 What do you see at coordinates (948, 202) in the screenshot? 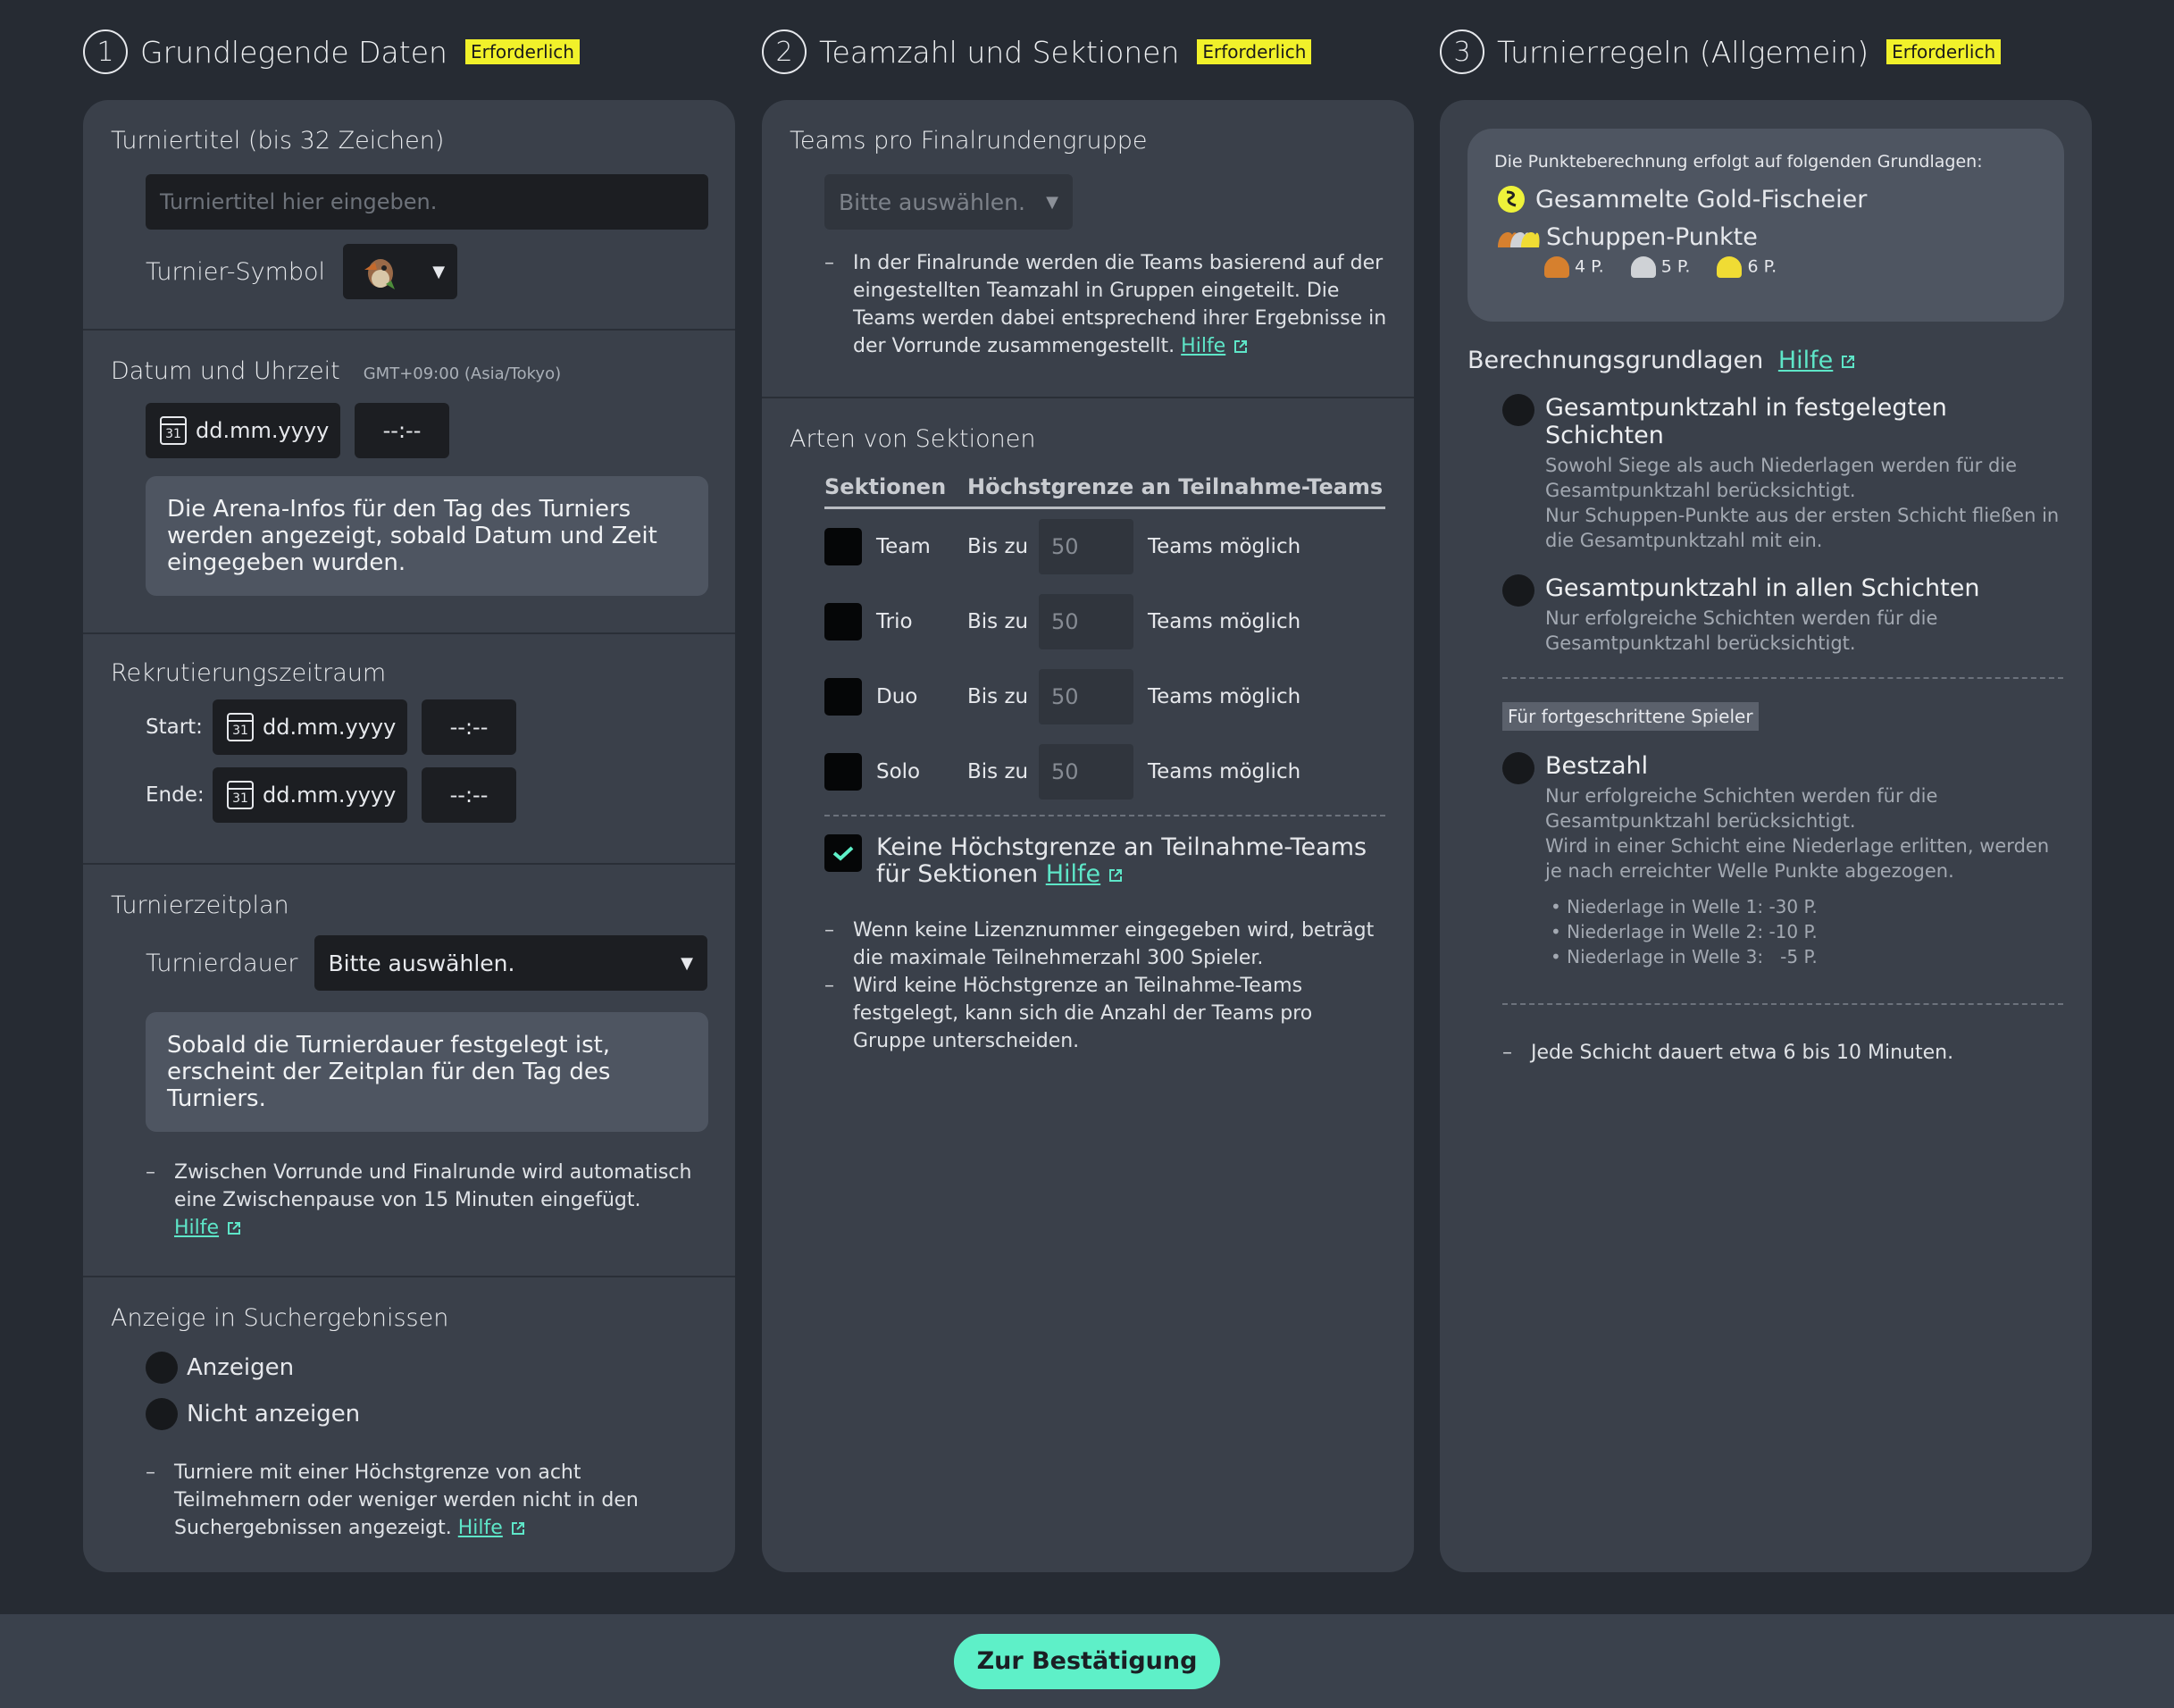
I see `group-select: Bitte auswählen. ▼` at bounding box center [948, 202].